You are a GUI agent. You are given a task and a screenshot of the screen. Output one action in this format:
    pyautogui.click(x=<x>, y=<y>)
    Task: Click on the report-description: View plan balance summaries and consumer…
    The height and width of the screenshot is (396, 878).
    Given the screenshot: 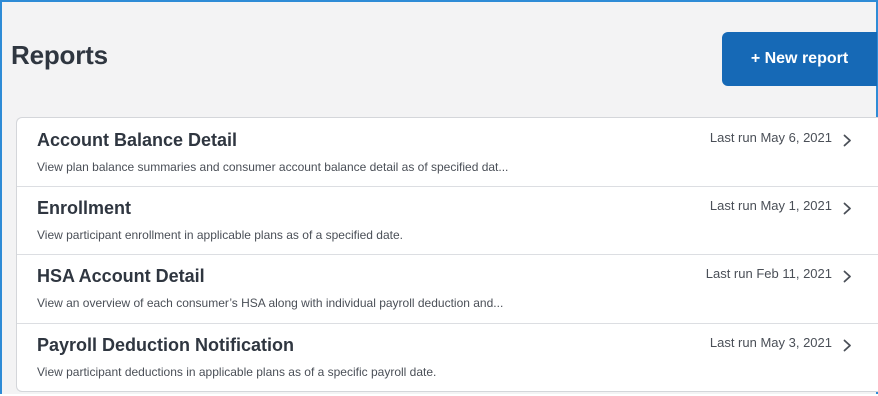 What is the action you would take?
    pyautogui.click(x=273, y=167)
    